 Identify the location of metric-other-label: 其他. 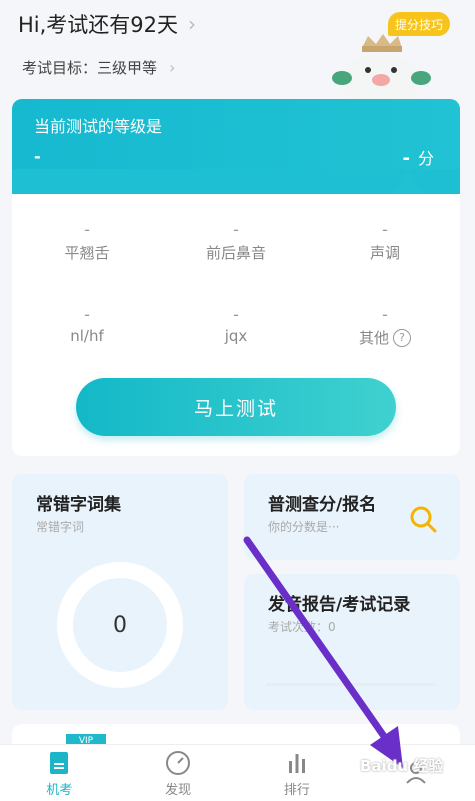
(373, 338).